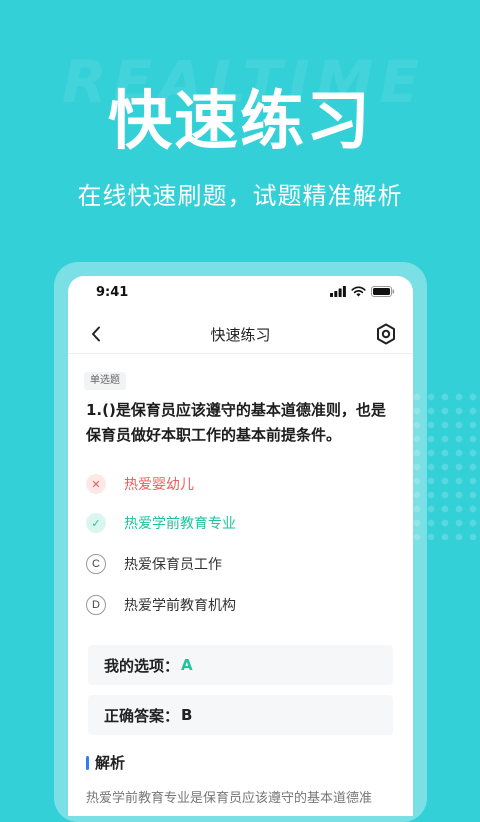  What do you see at coordinates (240, 353) in the screenshot?
I see `nav-divider` at bounding box center [240, 353].